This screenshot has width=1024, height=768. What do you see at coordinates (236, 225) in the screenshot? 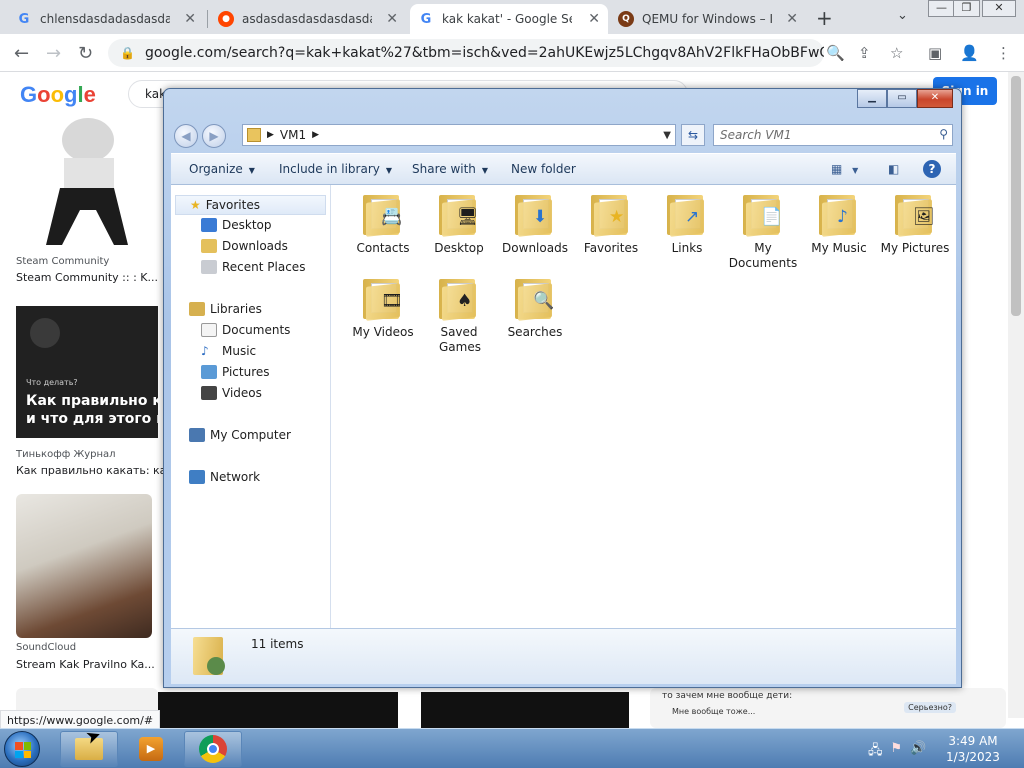
I see `nav-desktop: Desktop` at bounding box center [236, 225].